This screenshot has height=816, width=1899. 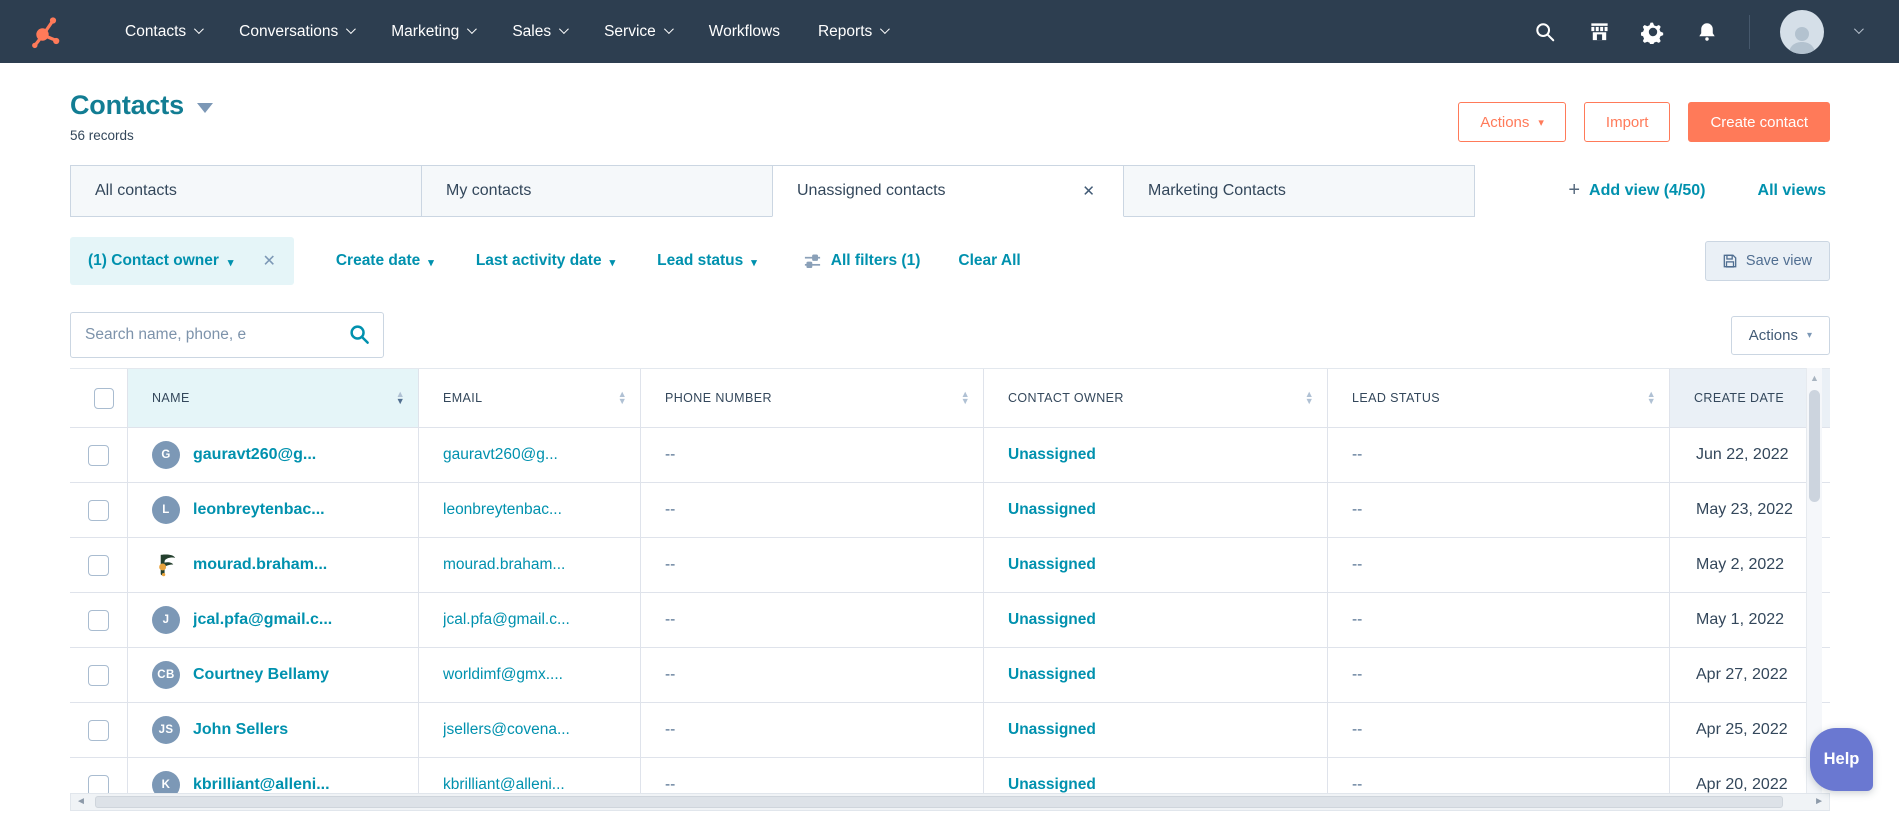 What do you see at coordinates (529, 398) in the screenshot?
I see `column-header: EMAIL ▲ ▼` at bounding box center [529, 398].